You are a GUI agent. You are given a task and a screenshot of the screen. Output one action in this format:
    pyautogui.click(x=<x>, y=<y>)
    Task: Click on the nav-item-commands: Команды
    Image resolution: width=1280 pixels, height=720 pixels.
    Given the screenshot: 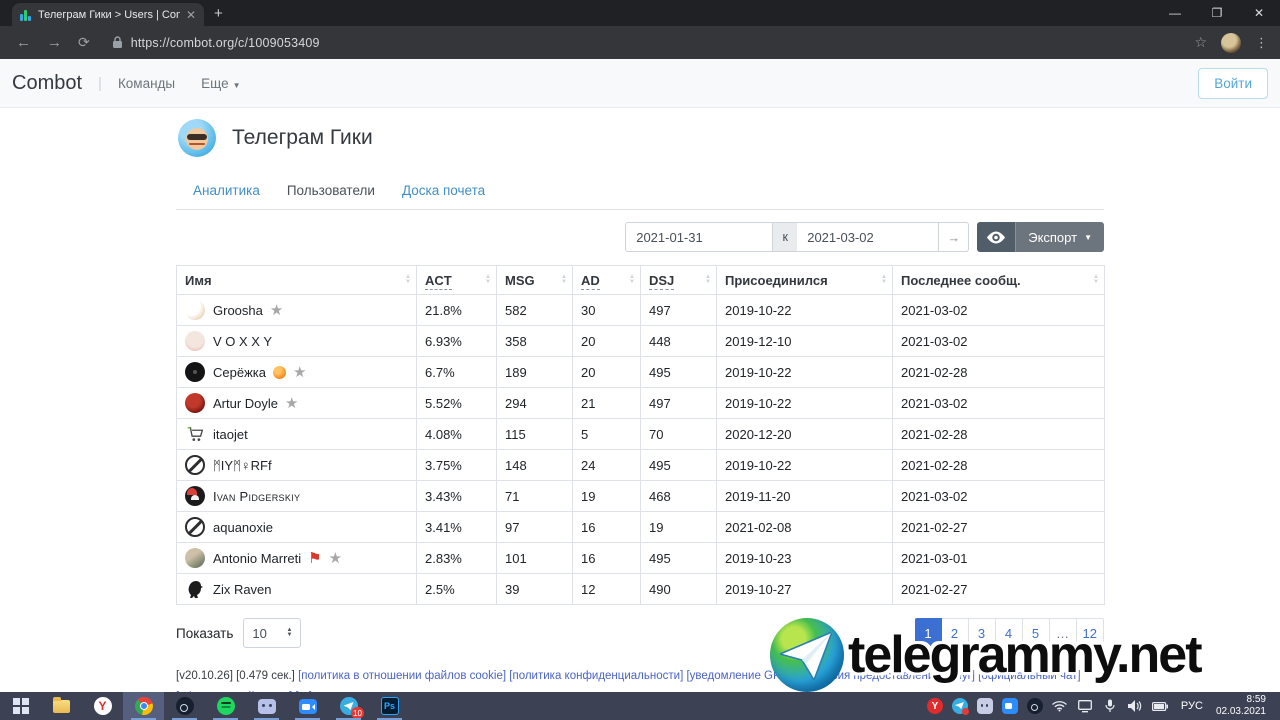 What is the action you would take?
    pyautogui.click(x=146, y=83)
    